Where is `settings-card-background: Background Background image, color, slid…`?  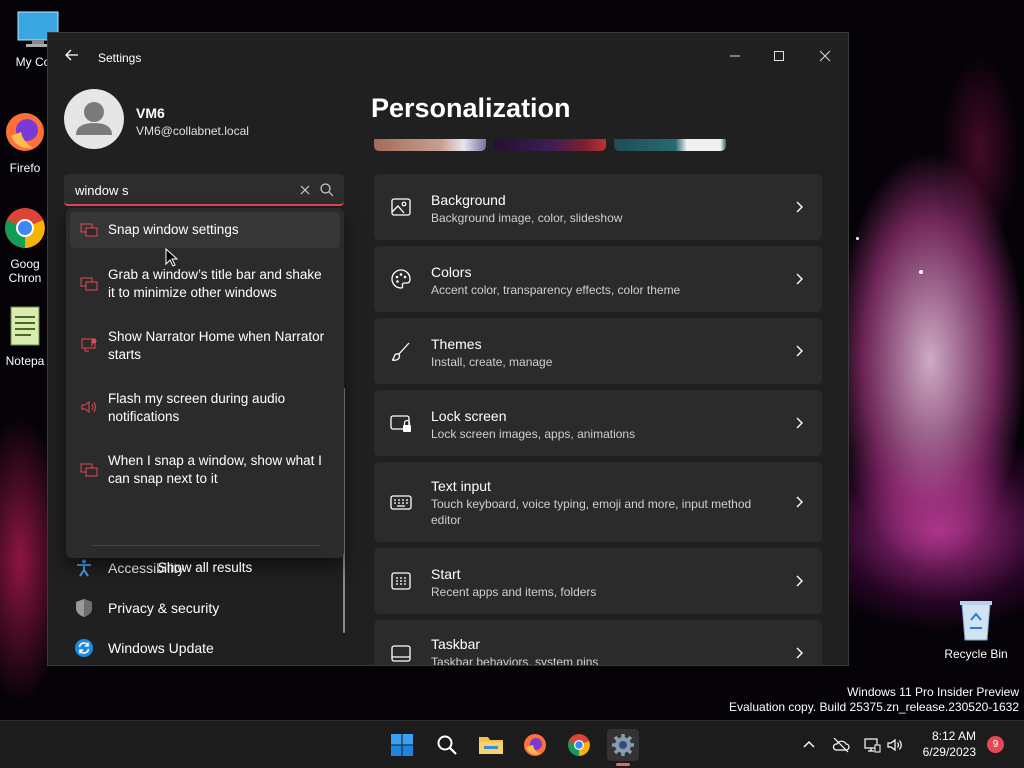 settings-card-background: Background Background image, color, slid… is located at coordinates (598, 207).